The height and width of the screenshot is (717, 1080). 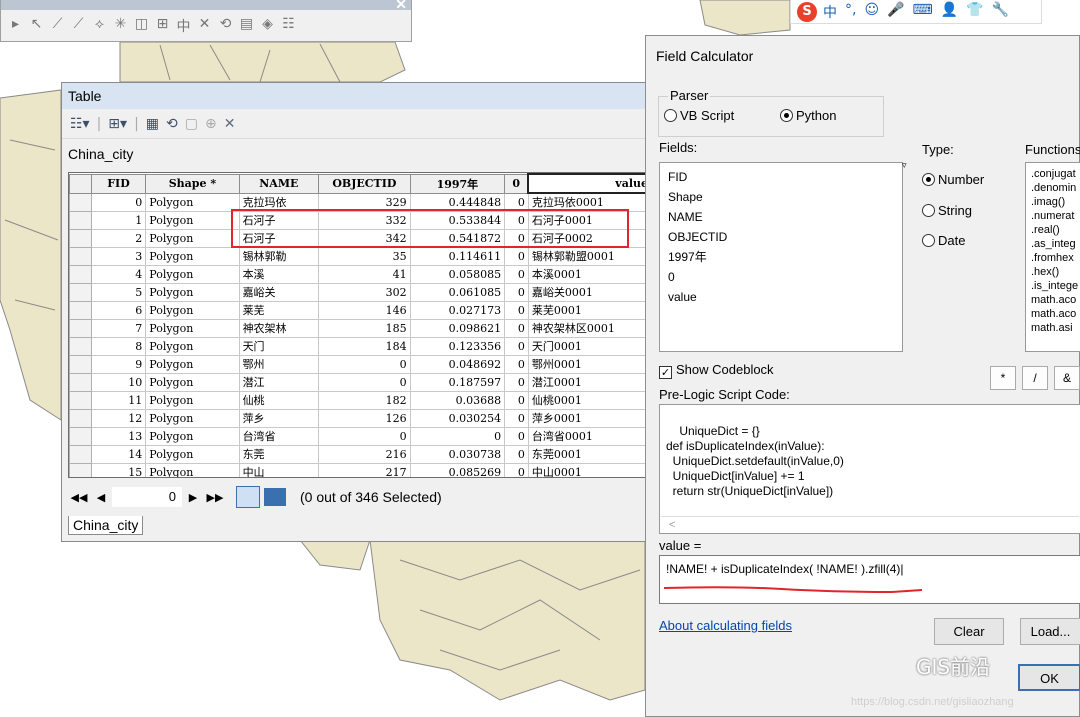 What do you see at coordinates (118, 220) in the screenshot?
I see `table-cell: 1` at bounding box center [118, 220].